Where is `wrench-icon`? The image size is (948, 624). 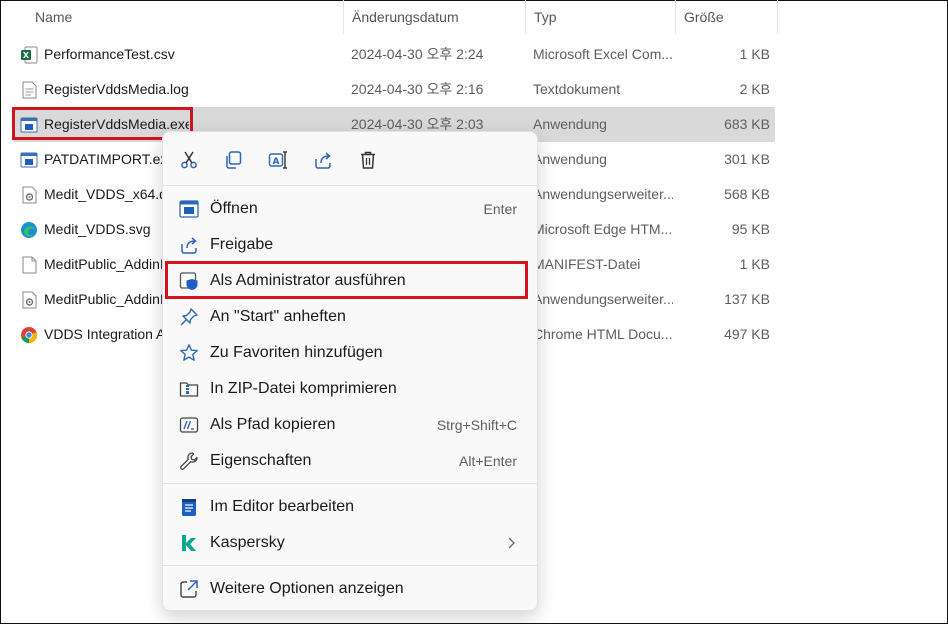 wrench-icon is located at coordinates (189, 461).